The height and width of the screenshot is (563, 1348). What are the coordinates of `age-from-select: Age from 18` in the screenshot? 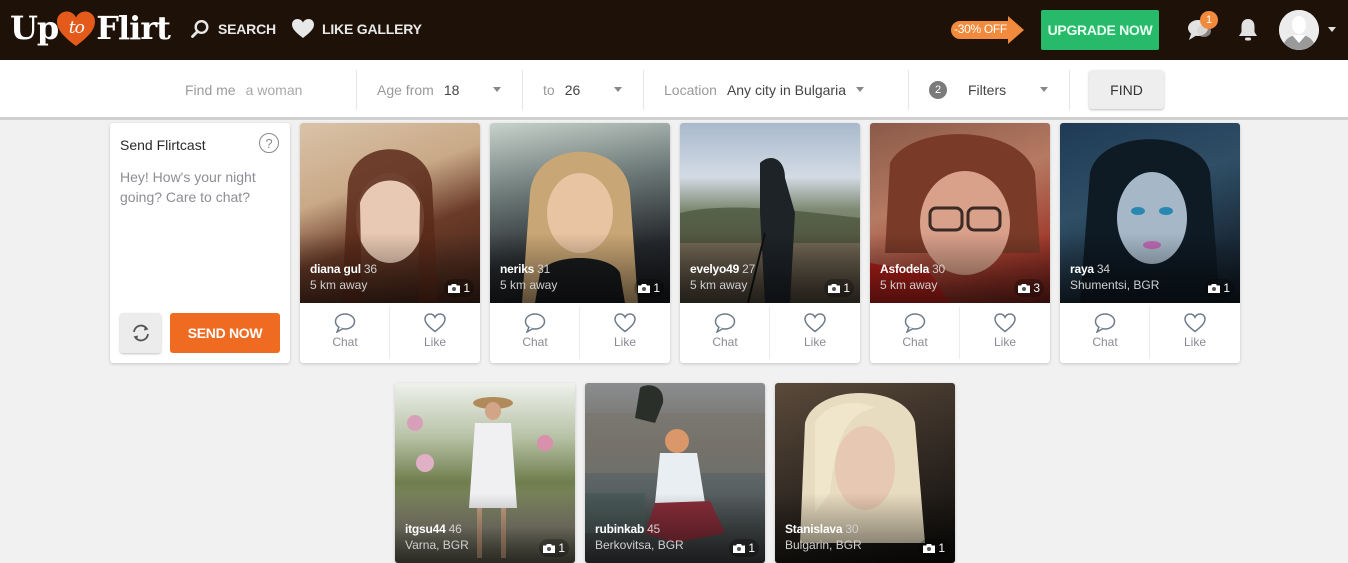 It's located at (442, 90).